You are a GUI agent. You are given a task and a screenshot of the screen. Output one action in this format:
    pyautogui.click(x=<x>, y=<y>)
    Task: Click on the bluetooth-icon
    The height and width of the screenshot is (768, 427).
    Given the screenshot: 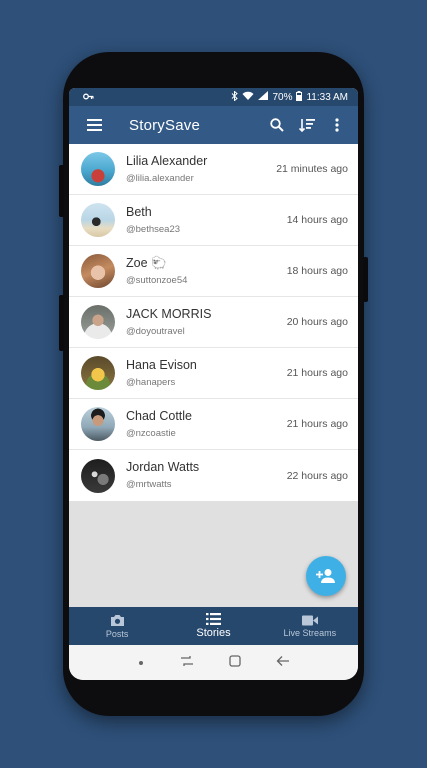 What is the action you would take?
    pyautogui.click(x=235, y=96)
    